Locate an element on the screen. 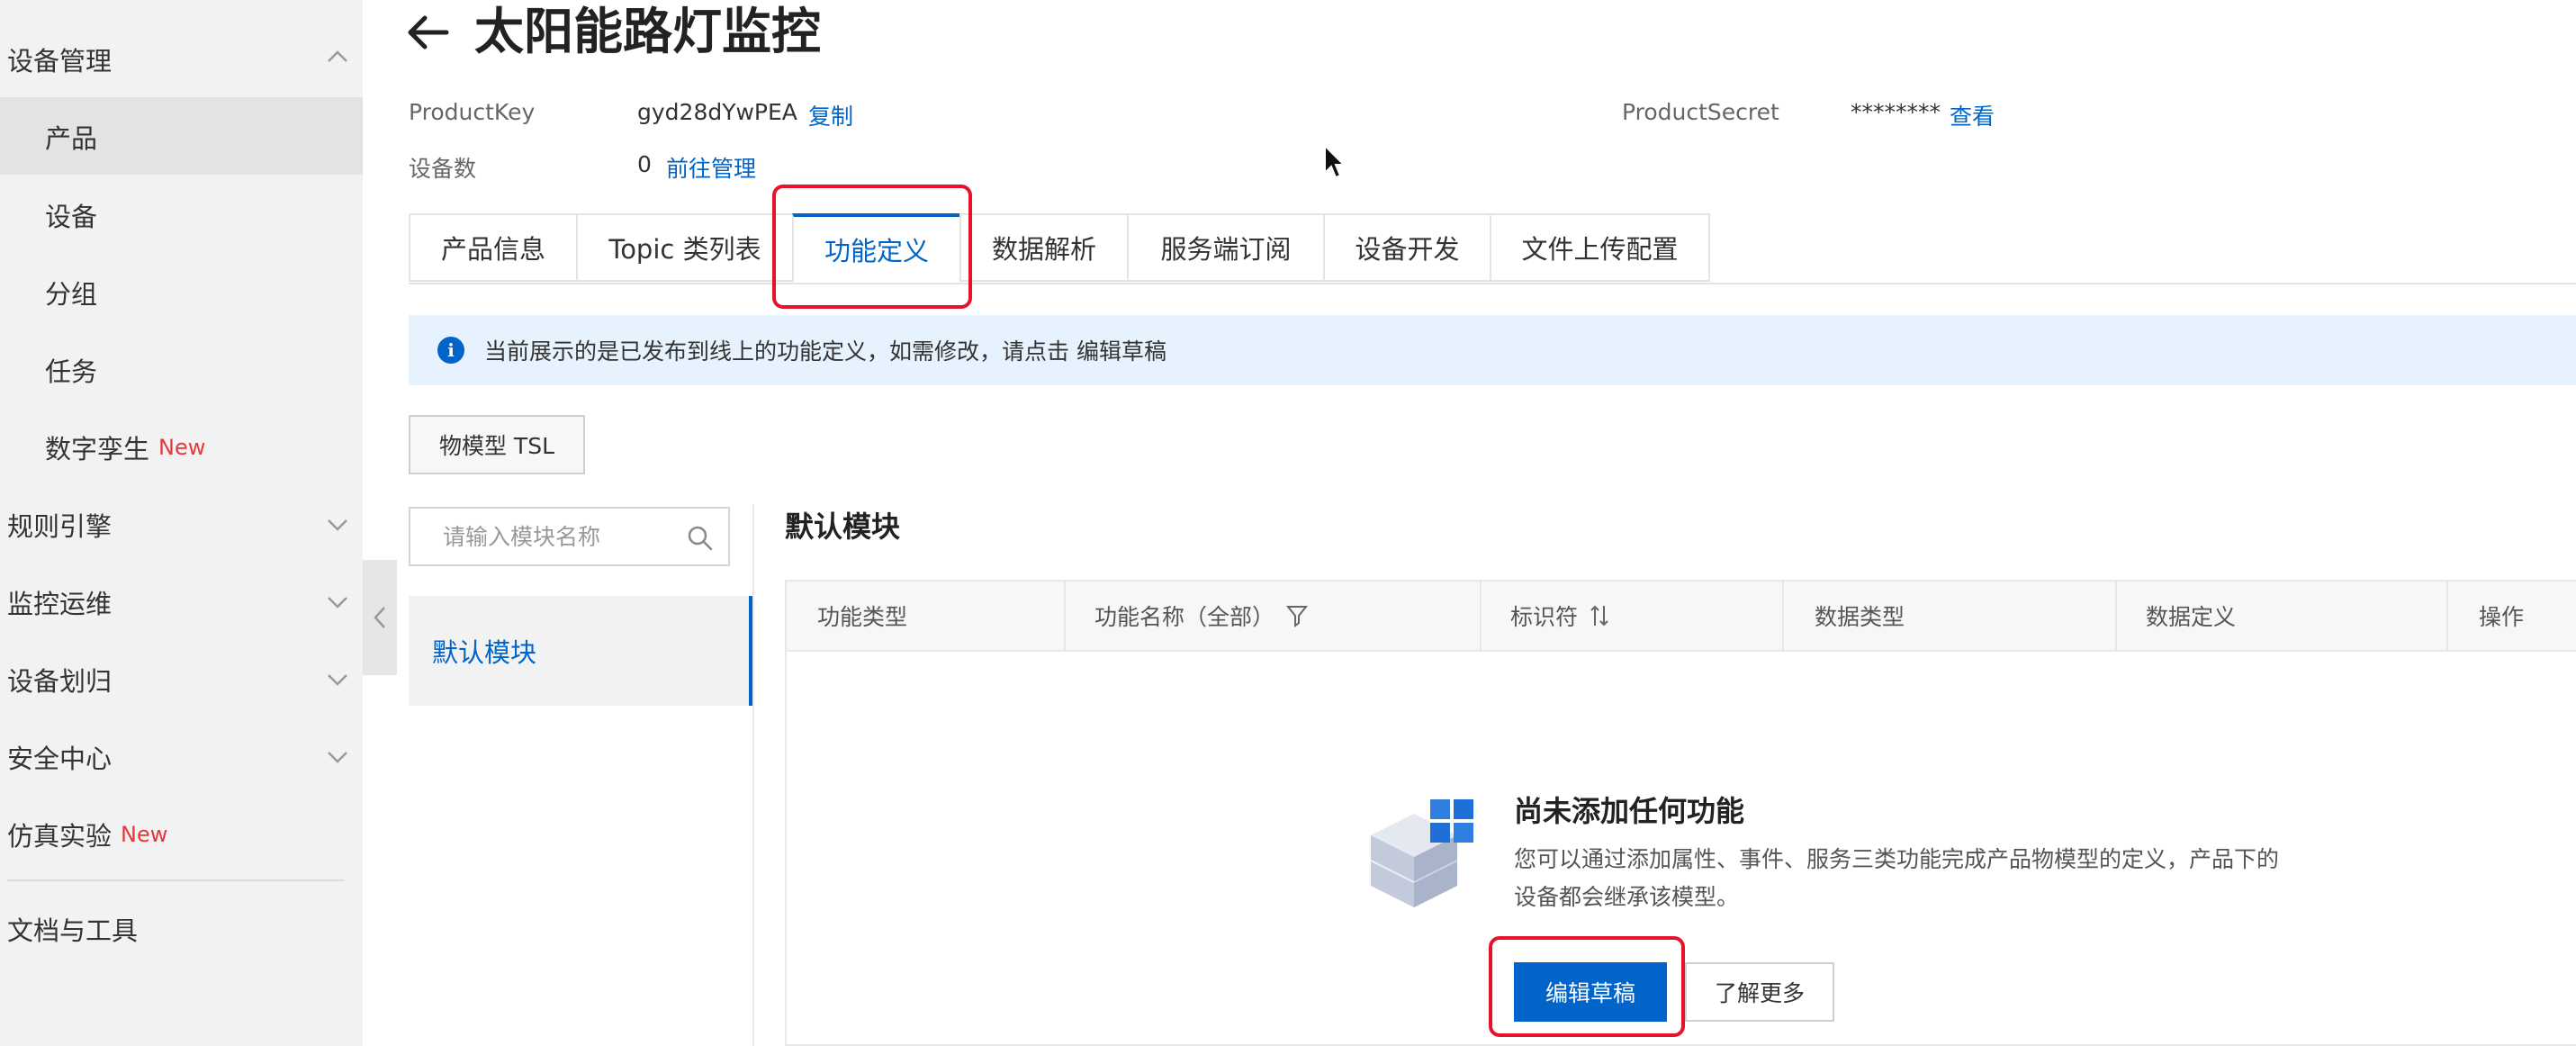  sidebar-collapse-handle is located at coordinates (380, 617).